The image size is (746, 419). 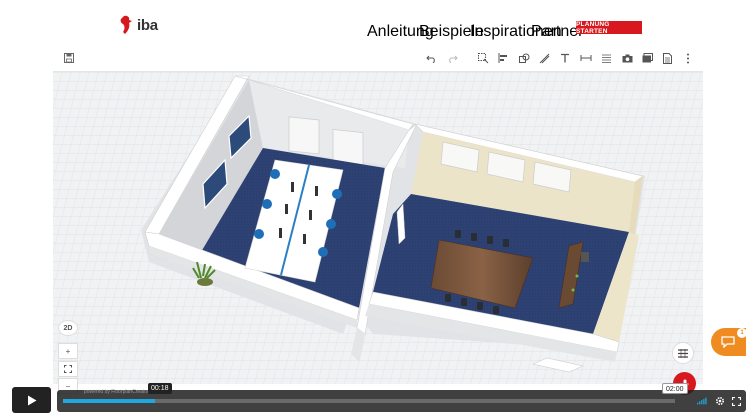 What do you see at coordinates (431, 58) in the screenshot?
I see `undo-icon` at bounding box center [431, 58].